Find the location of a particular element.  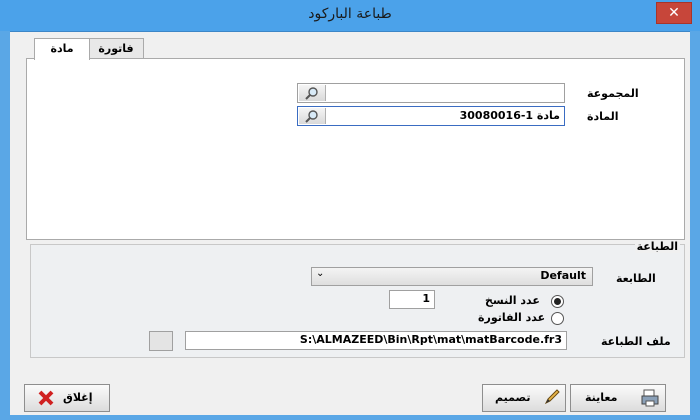

printer-value: Default is located at coordinates (563, 275).